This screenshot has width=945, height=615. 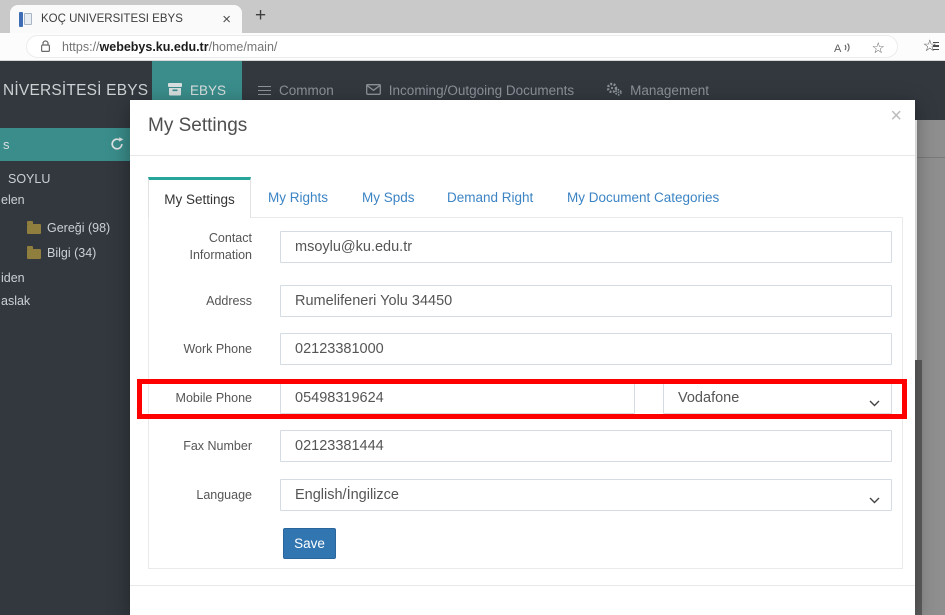 I want to click on address-bar: https://webebys.ku.edu.tr/home/main/ A ☆, so click(x=462, y=46).